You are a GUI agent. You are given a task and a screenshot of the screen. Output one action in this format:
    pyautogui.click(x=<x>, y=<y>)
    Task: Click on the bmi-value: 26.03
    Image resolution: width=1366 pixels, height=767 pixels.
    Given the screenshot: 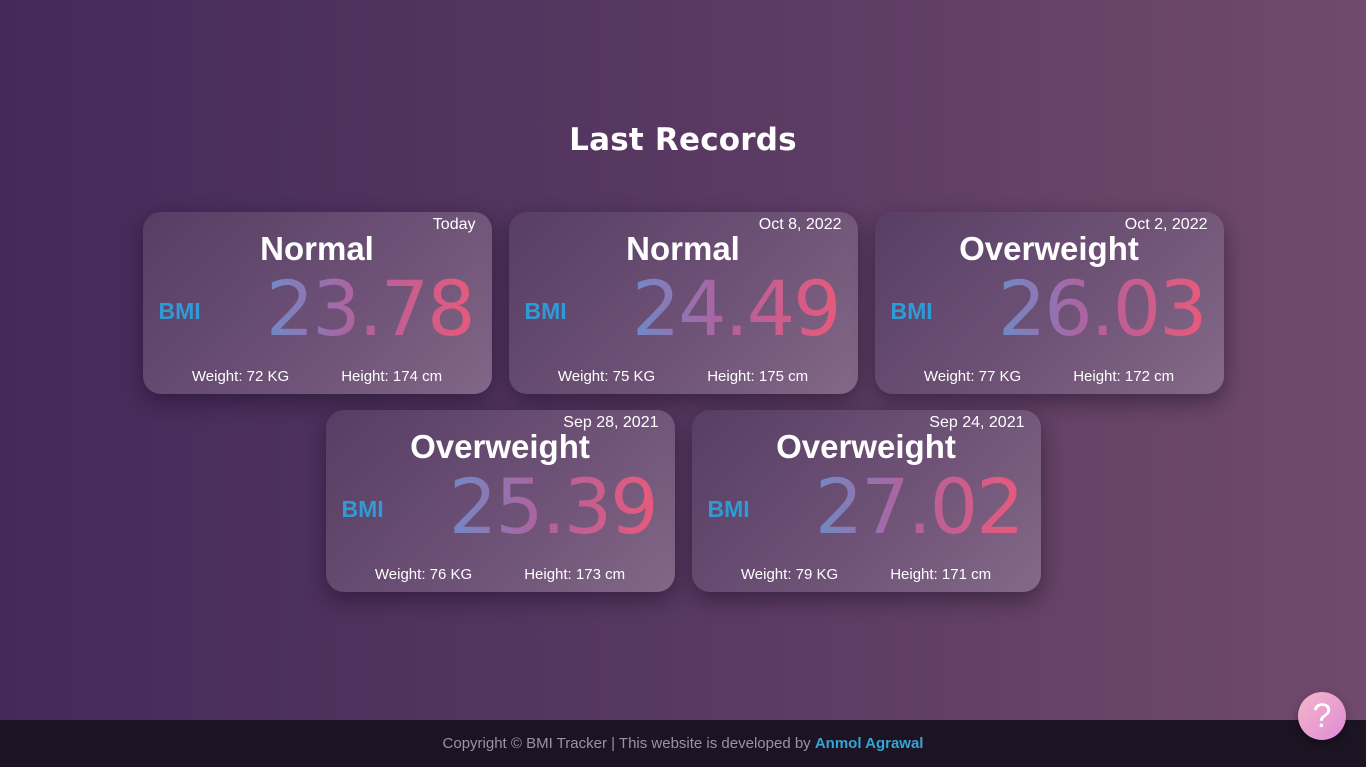 What is the action you would take?
    pyautogui.click(x=1102, y=308)
    